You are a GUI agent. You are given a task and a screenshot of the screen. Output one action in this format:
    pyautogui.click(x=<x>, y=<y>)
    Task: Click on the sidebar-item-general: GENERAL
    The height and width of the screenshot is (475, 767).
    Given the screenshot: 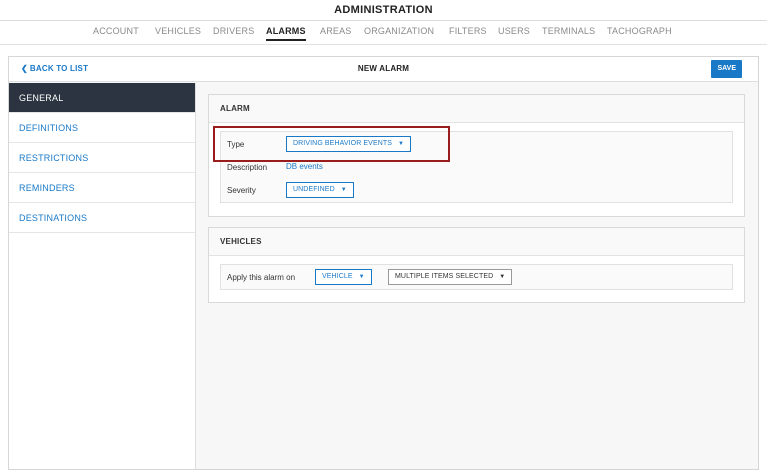 What is the action you would take?
    pyautogui.click(x=102, y=98)
    